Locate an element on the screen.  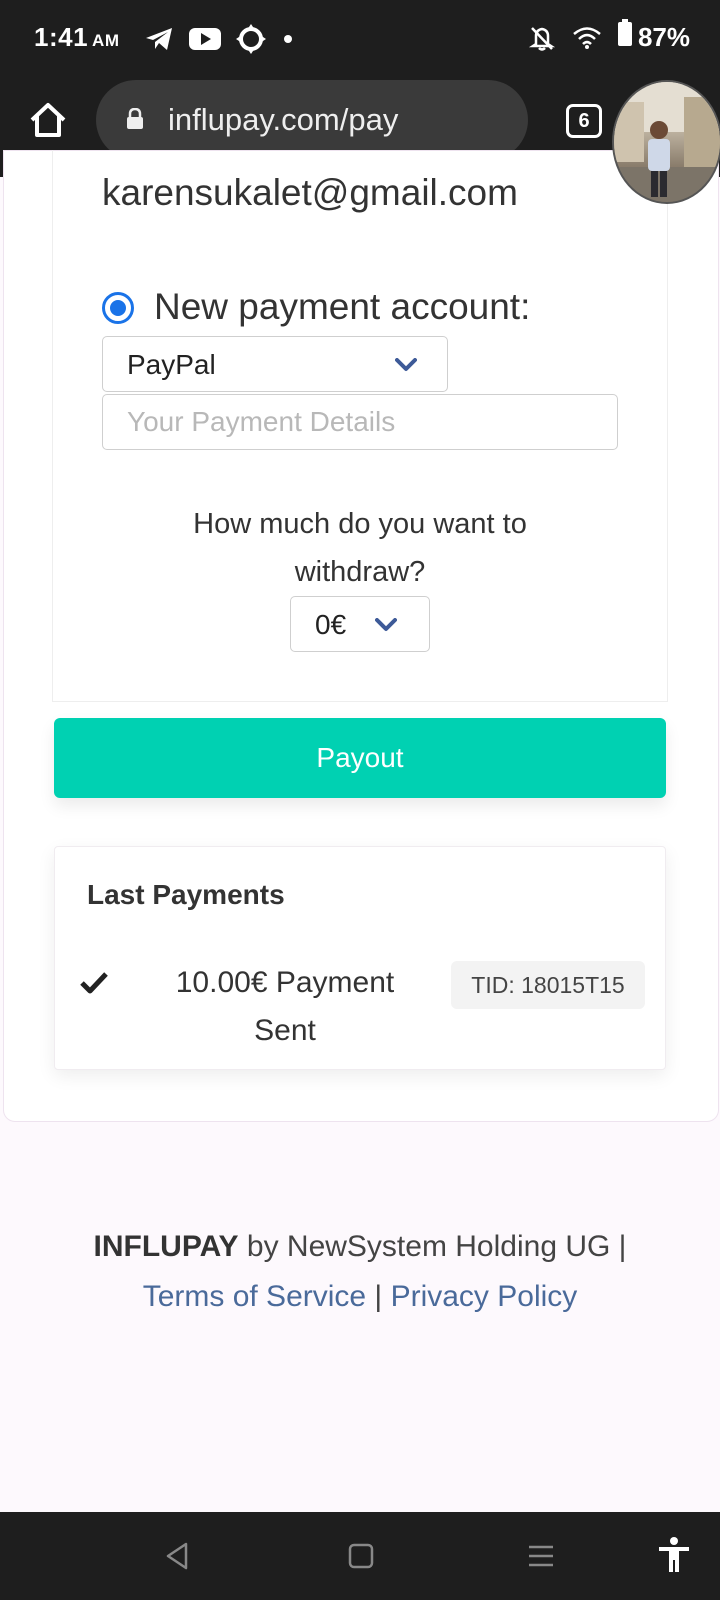
status-time: 1:41 AM is located at coordinates (77, 37).